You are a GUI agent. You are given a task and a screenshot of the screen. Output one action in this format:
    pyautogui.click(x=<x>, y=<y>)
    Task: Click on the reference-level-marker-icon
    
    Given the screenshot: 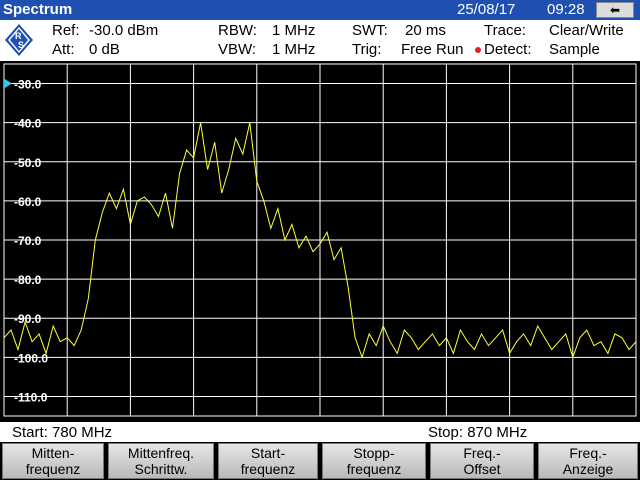 What is the action you would take?
    pyautogui.click(x=8, y=83)
    